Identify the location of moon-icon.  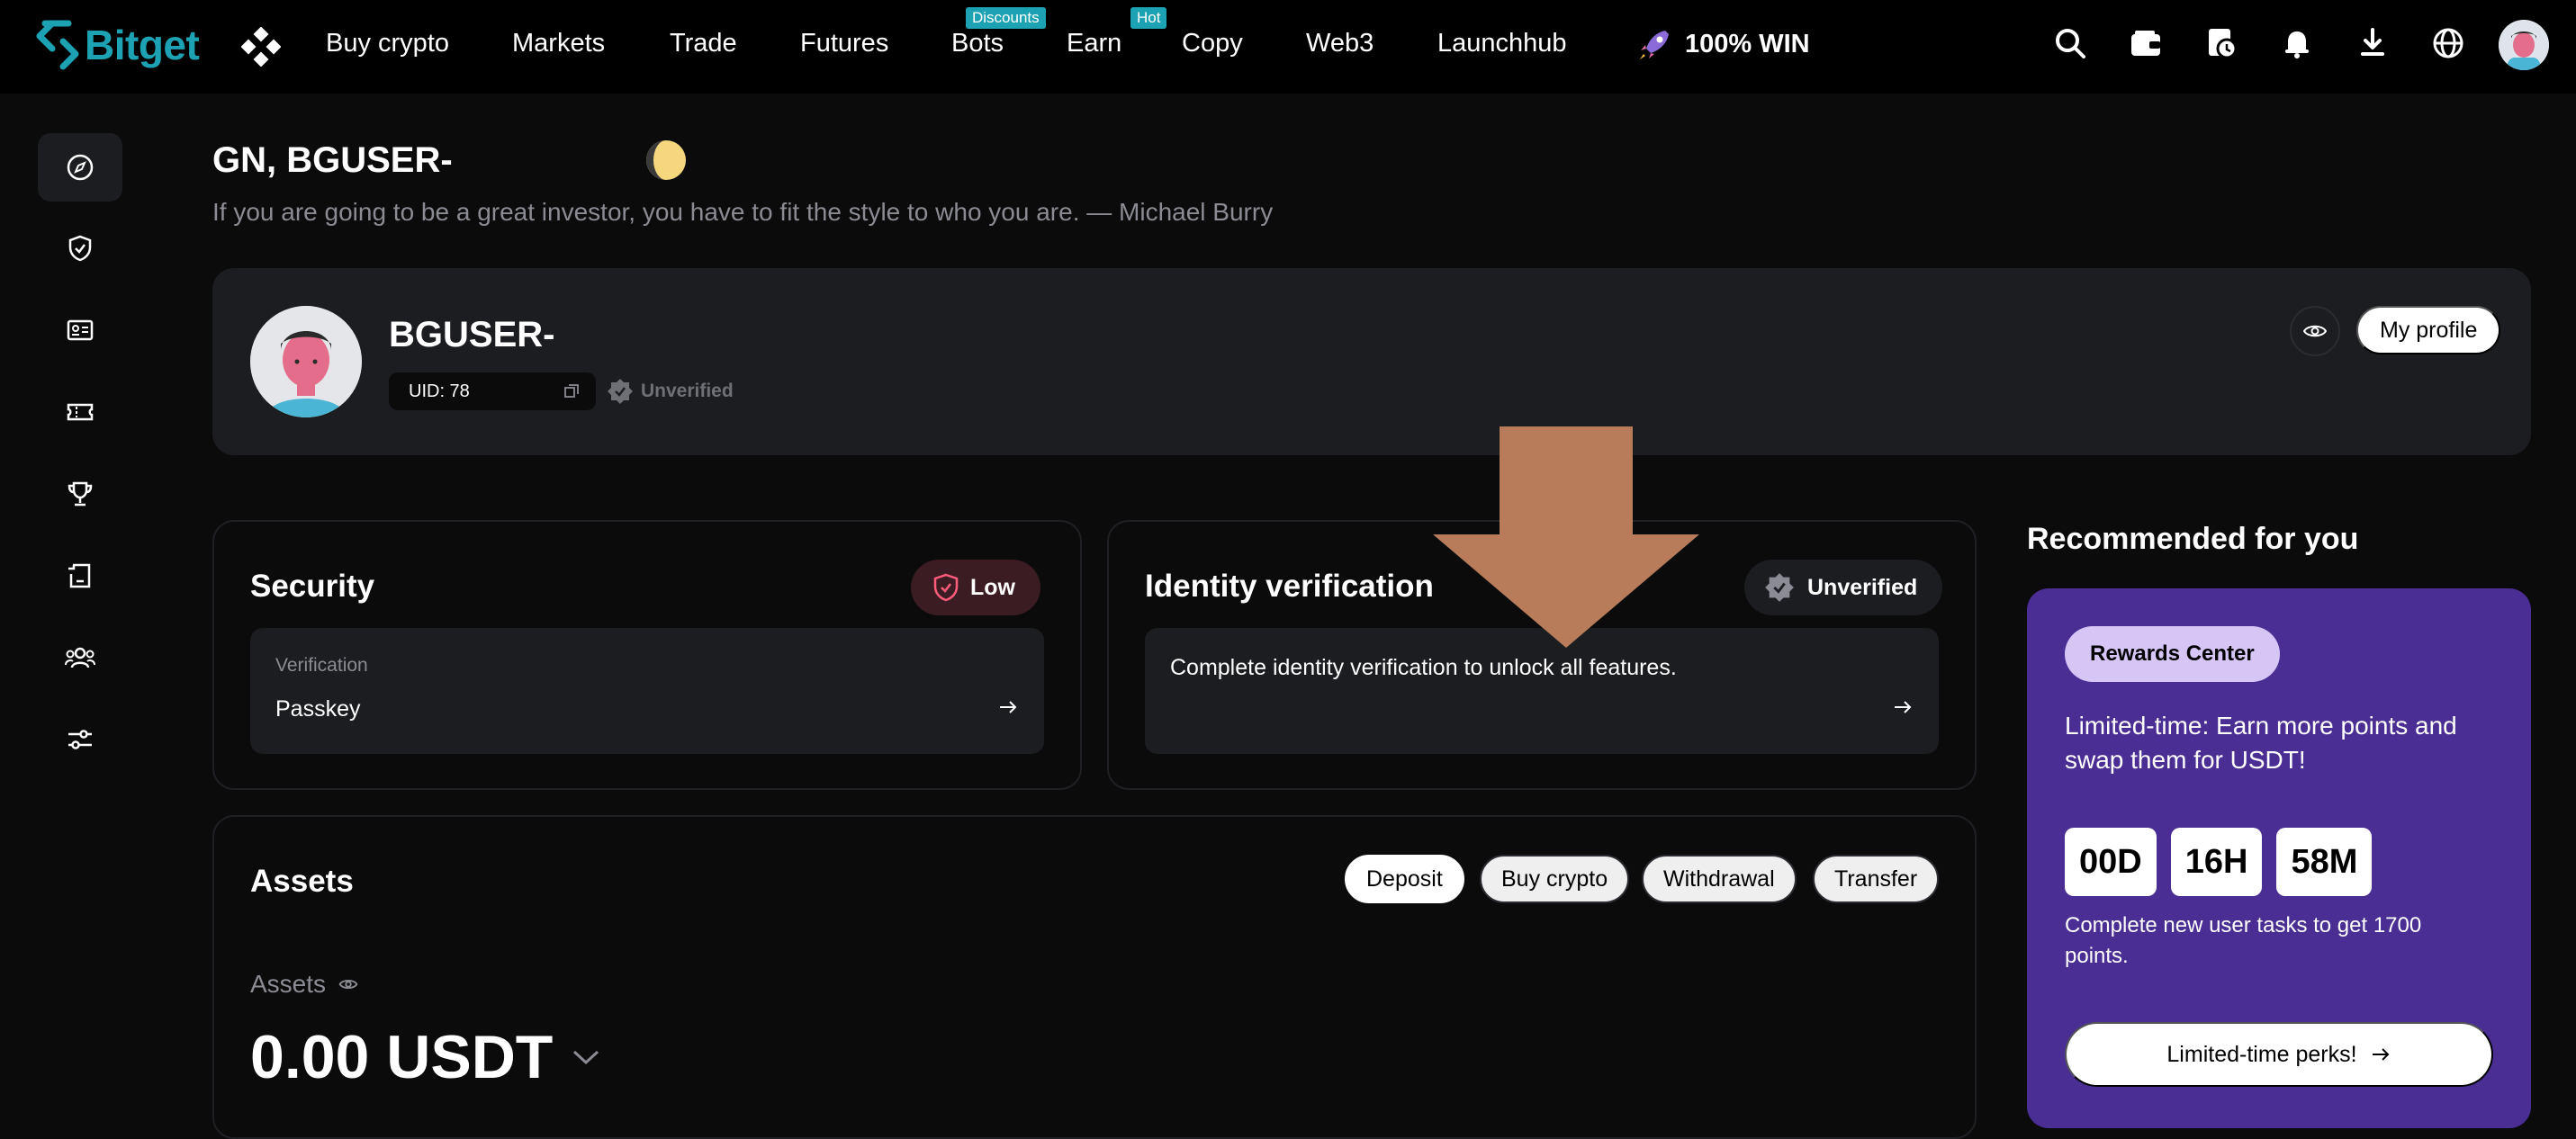
(666, 160).